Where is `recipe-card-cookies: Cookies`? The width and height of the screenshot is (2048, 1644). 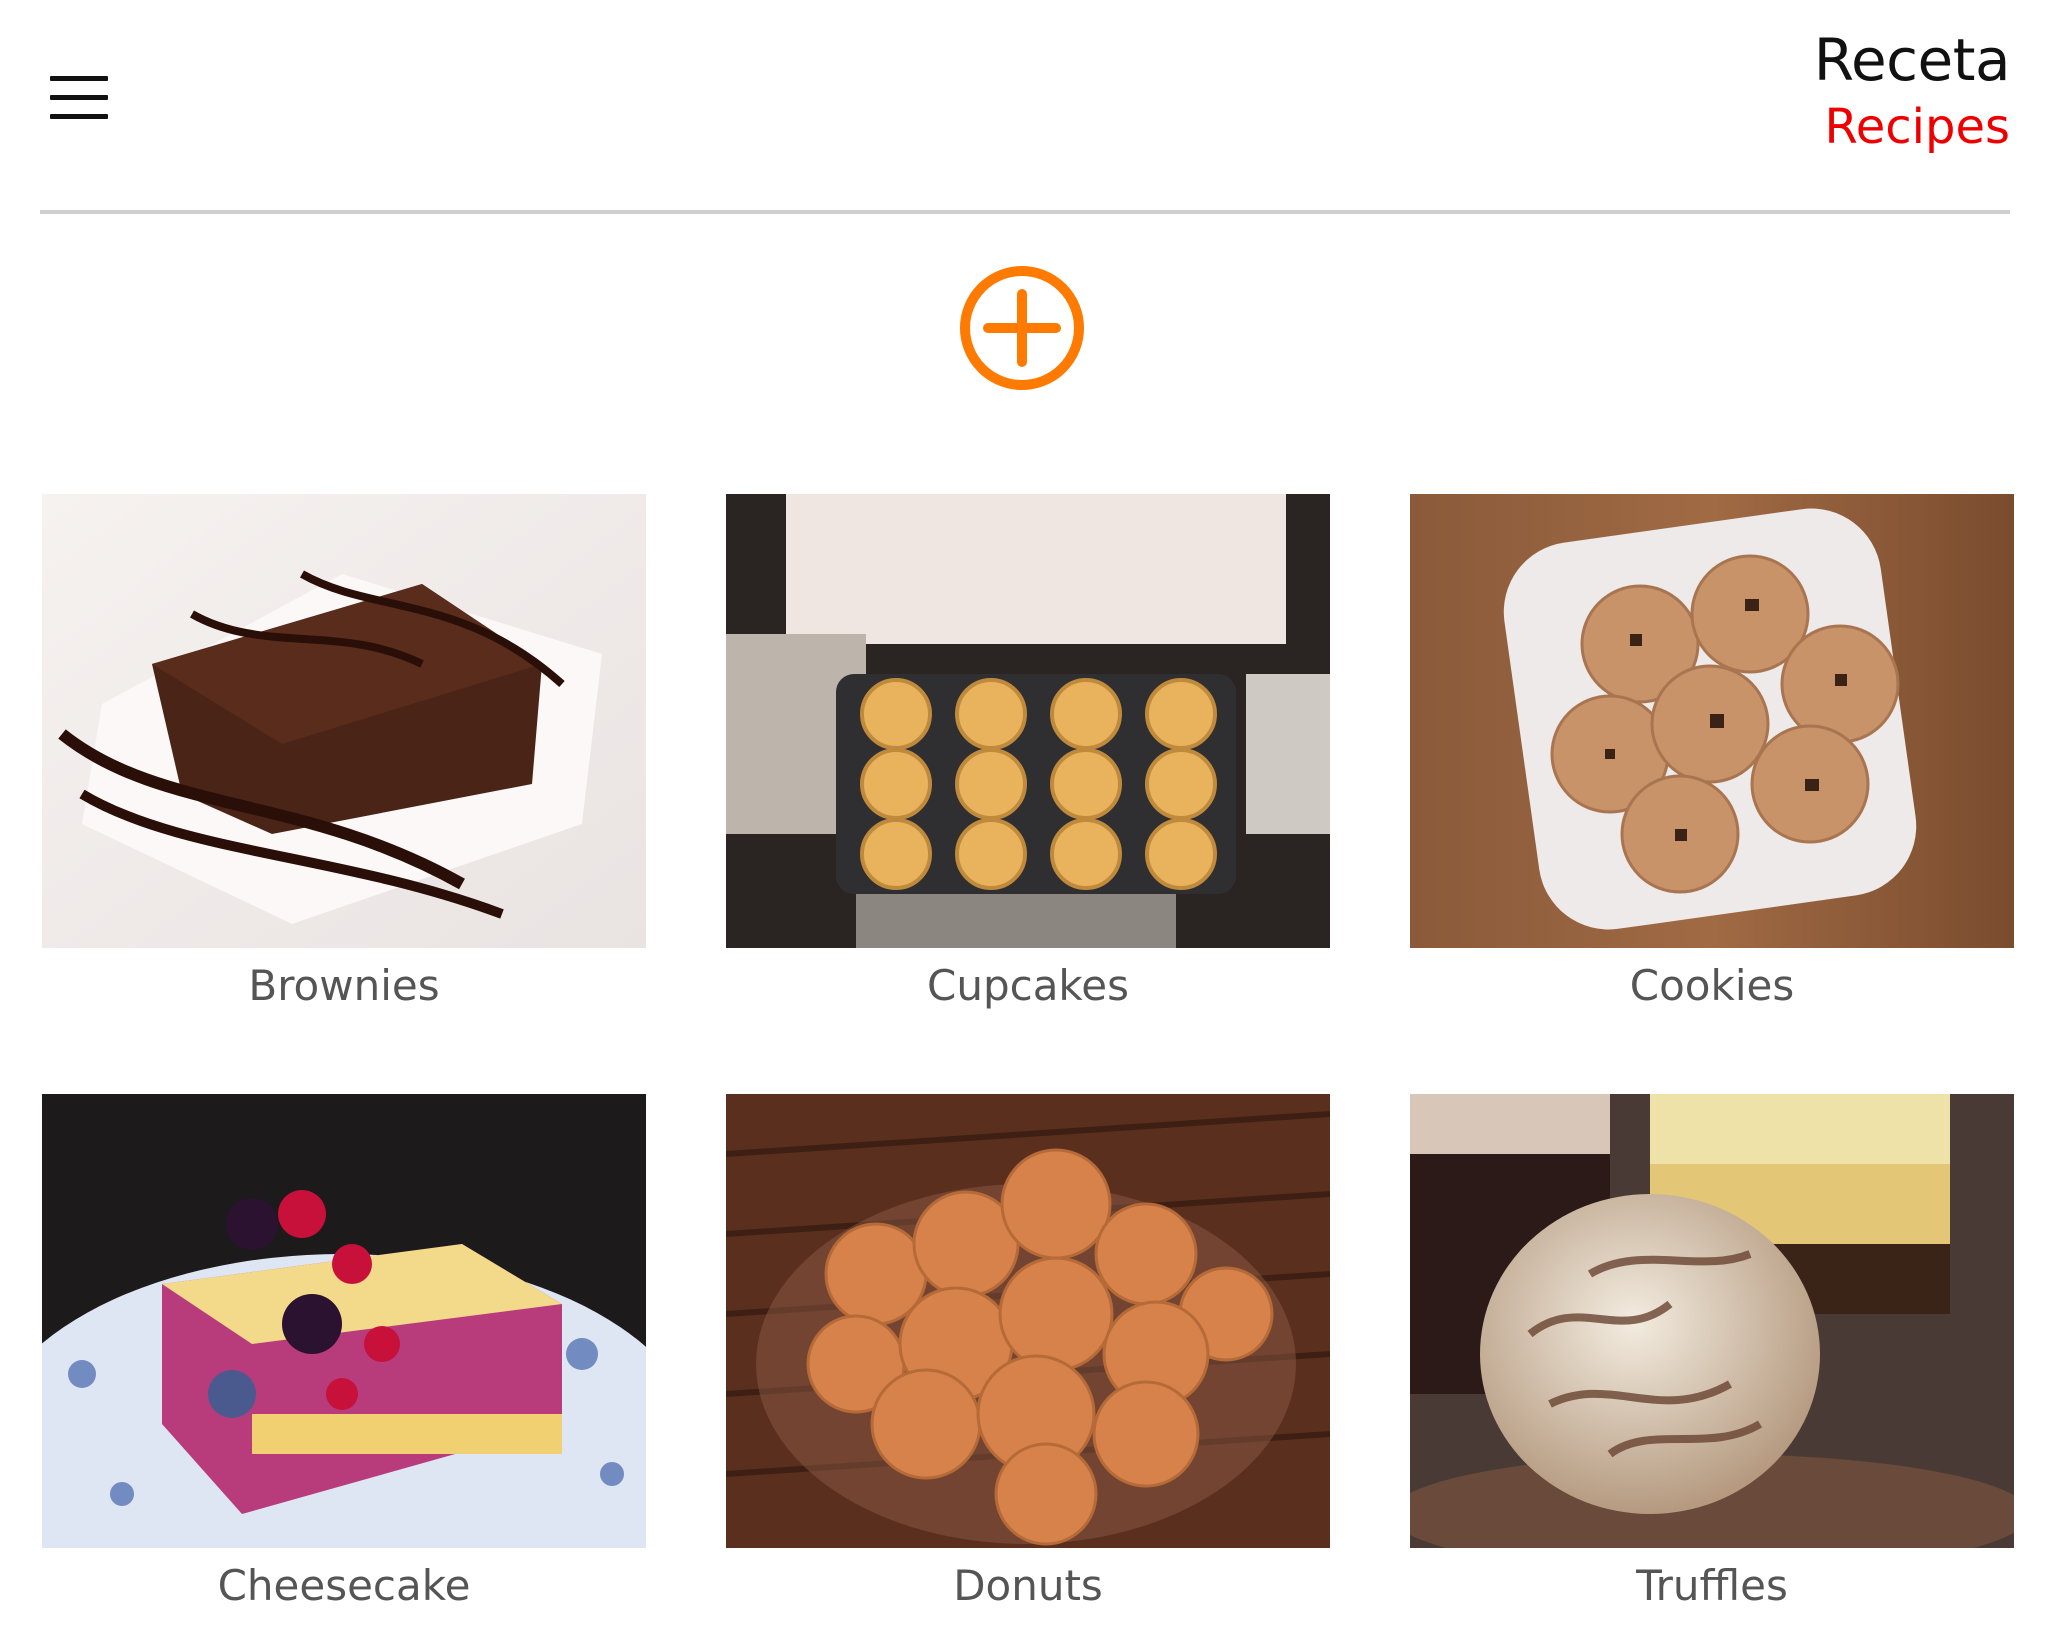 recipe-card-cookies: Cookies is located at coordinates (1712, 754).